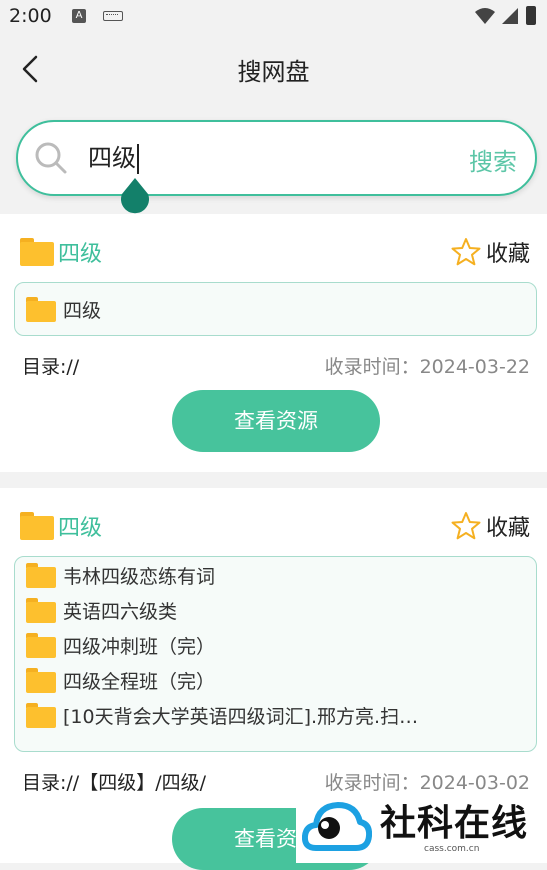 The image size is (547, 870). What do you see at coordinates (82, 311) in the screenshot?
I see `file-name: 四级` at bounding box center [82, 311].